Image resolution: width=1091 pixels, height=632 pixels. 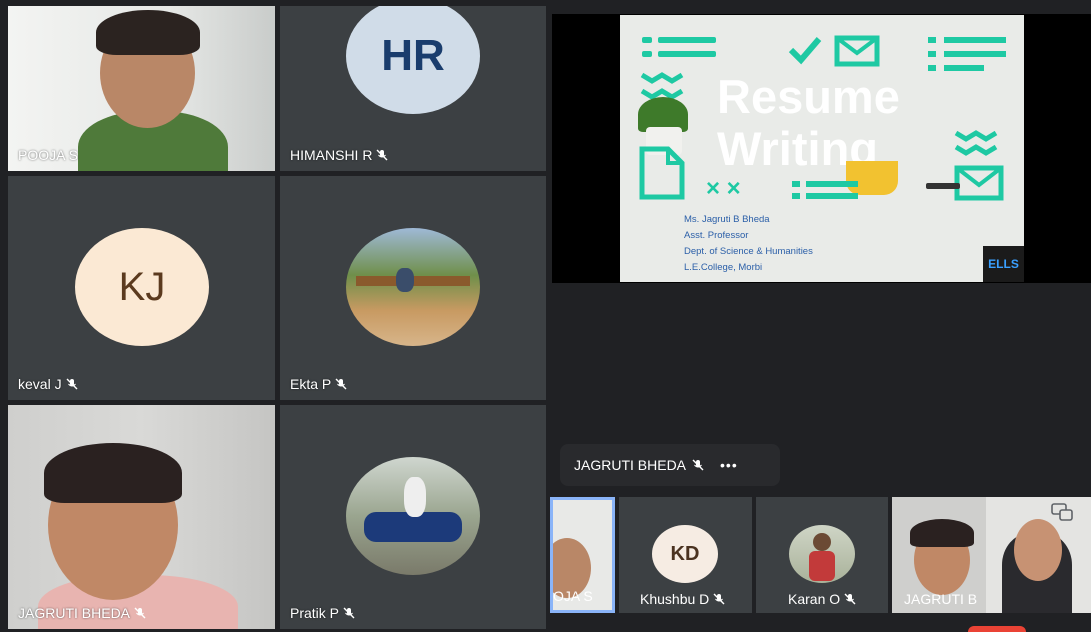 What do you see at coordinates (729, 465) in the screenshot?
I see `more-options-icon: •••` at bounding box center [729, 465].